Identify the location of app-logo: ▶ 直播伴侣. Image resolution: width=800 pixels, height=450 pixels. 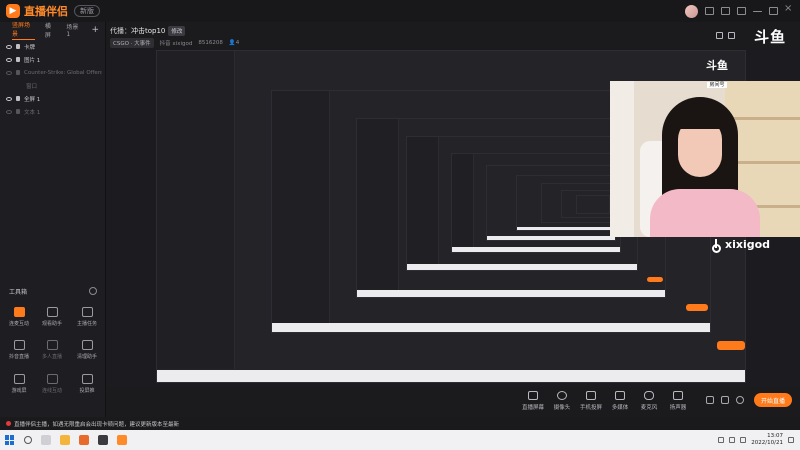
(37, 11).